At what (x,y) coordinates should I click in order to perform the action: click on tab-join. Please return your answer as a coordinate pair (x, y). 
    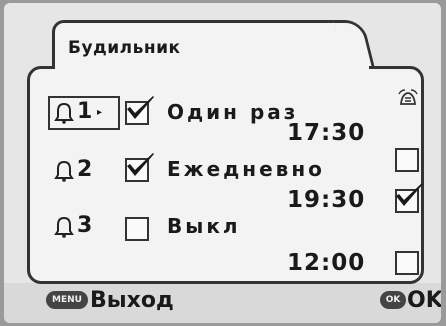
    Looking at the image, I should click on (212, 67).